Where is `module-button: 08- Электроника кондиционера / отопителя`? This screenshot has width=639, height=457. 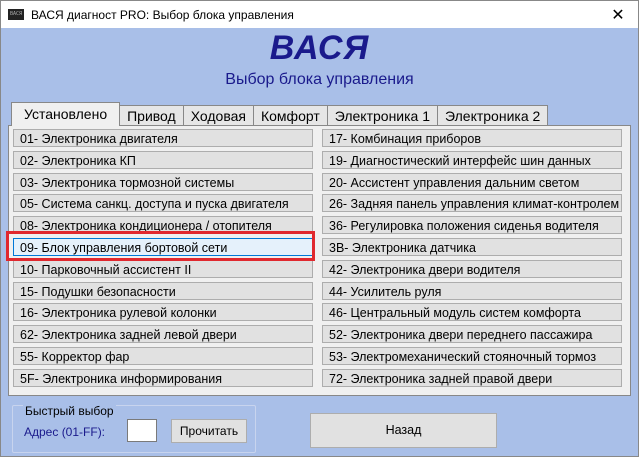 module-button: 08- Электроника кондиционера / отопителя is located at coordinates (163, 225).